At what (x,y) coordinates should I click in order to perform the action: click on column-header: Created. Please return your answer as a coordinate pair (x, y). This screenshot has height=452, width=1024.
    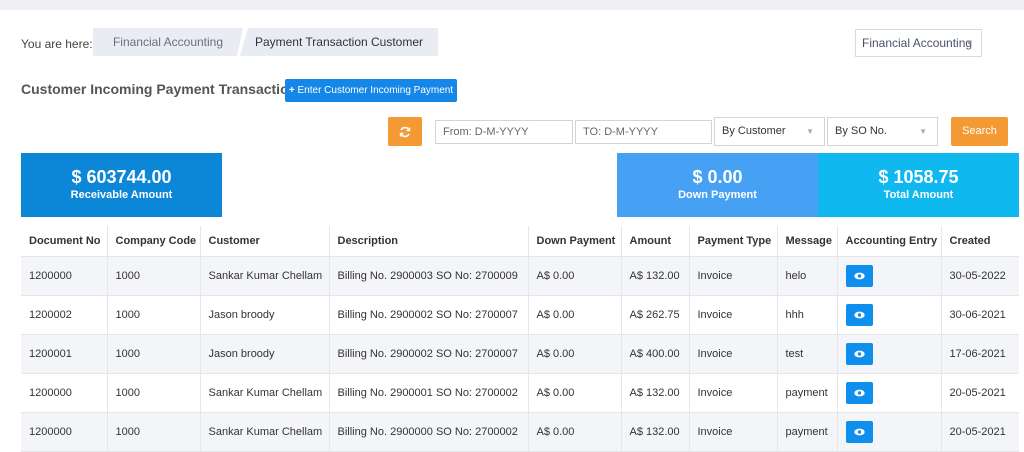
    Looking at the image, I should click on (980, 241).